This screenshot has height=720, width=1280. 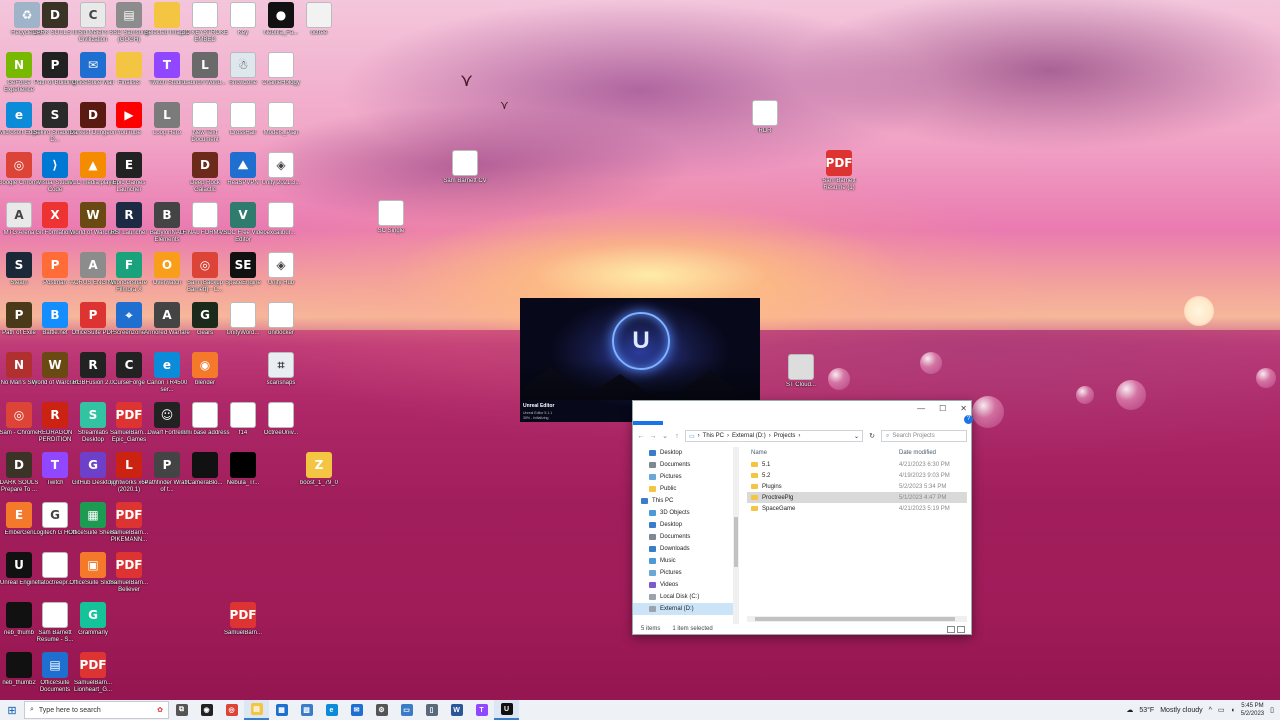 I want to click on desktop-icon: ◉ blender, so click(x=205, y=377).